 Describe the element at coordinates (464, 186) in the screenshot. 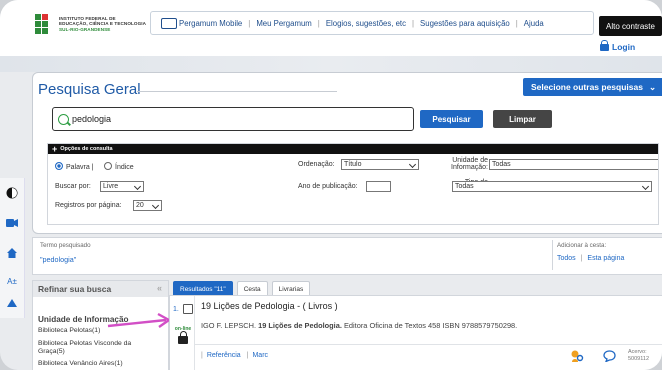

I see `work-type-value: Todas` at that location.